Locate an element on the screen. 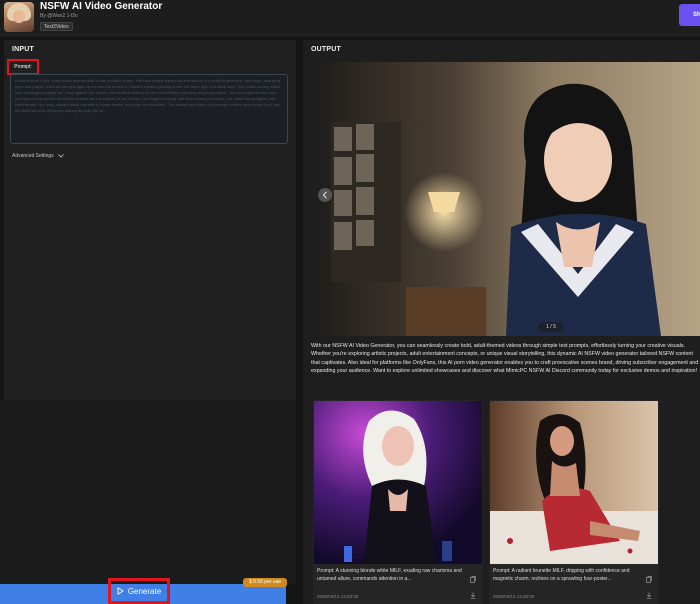  showcase-date: 2025/04/13 13:23:20 is located at coordinates (338, 596).